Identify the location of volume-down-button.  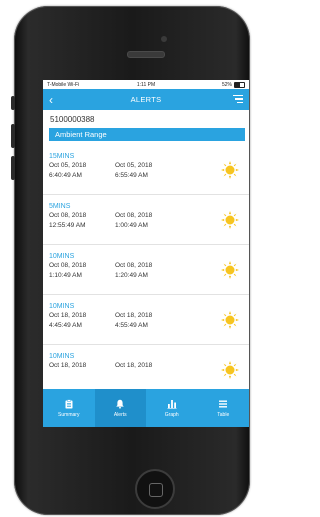
(13, 168).